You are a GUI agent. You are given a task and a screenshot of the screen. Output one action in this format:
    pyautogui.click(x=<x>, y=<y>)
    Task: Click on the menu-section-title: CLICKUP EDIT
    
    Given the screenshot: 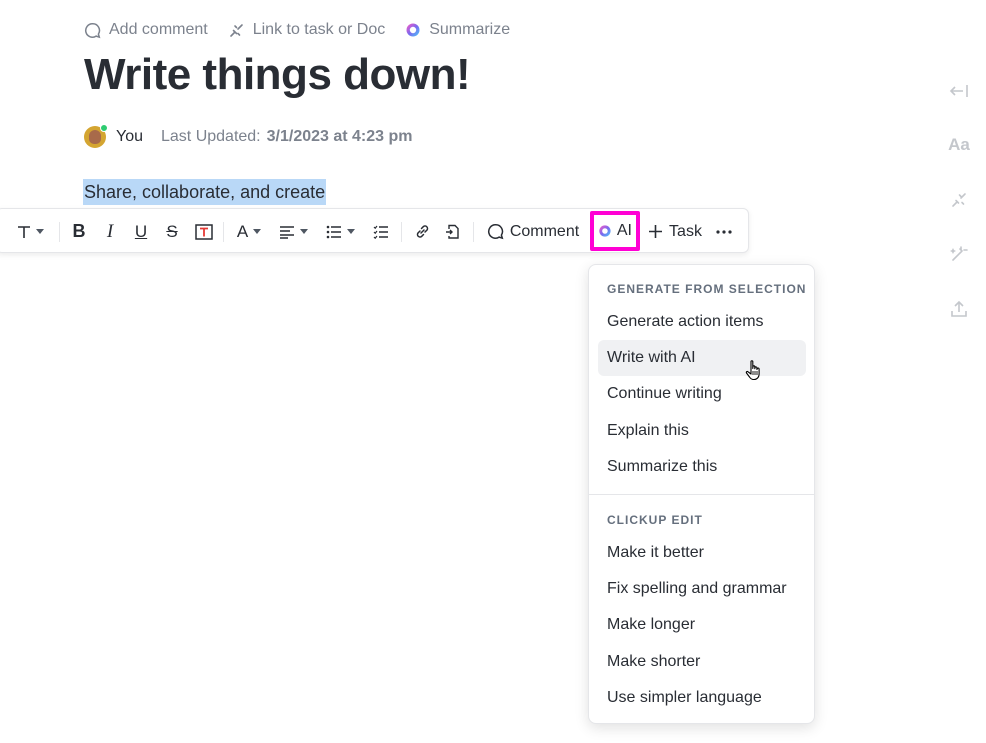 What is the action you would take?
    pyautogui.click(x=655, y=520)
    